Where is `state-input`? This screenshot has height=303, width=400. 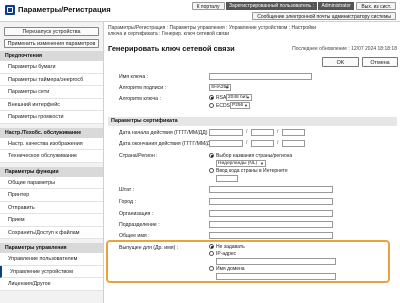 state-input is located at coordinates (271, 189).